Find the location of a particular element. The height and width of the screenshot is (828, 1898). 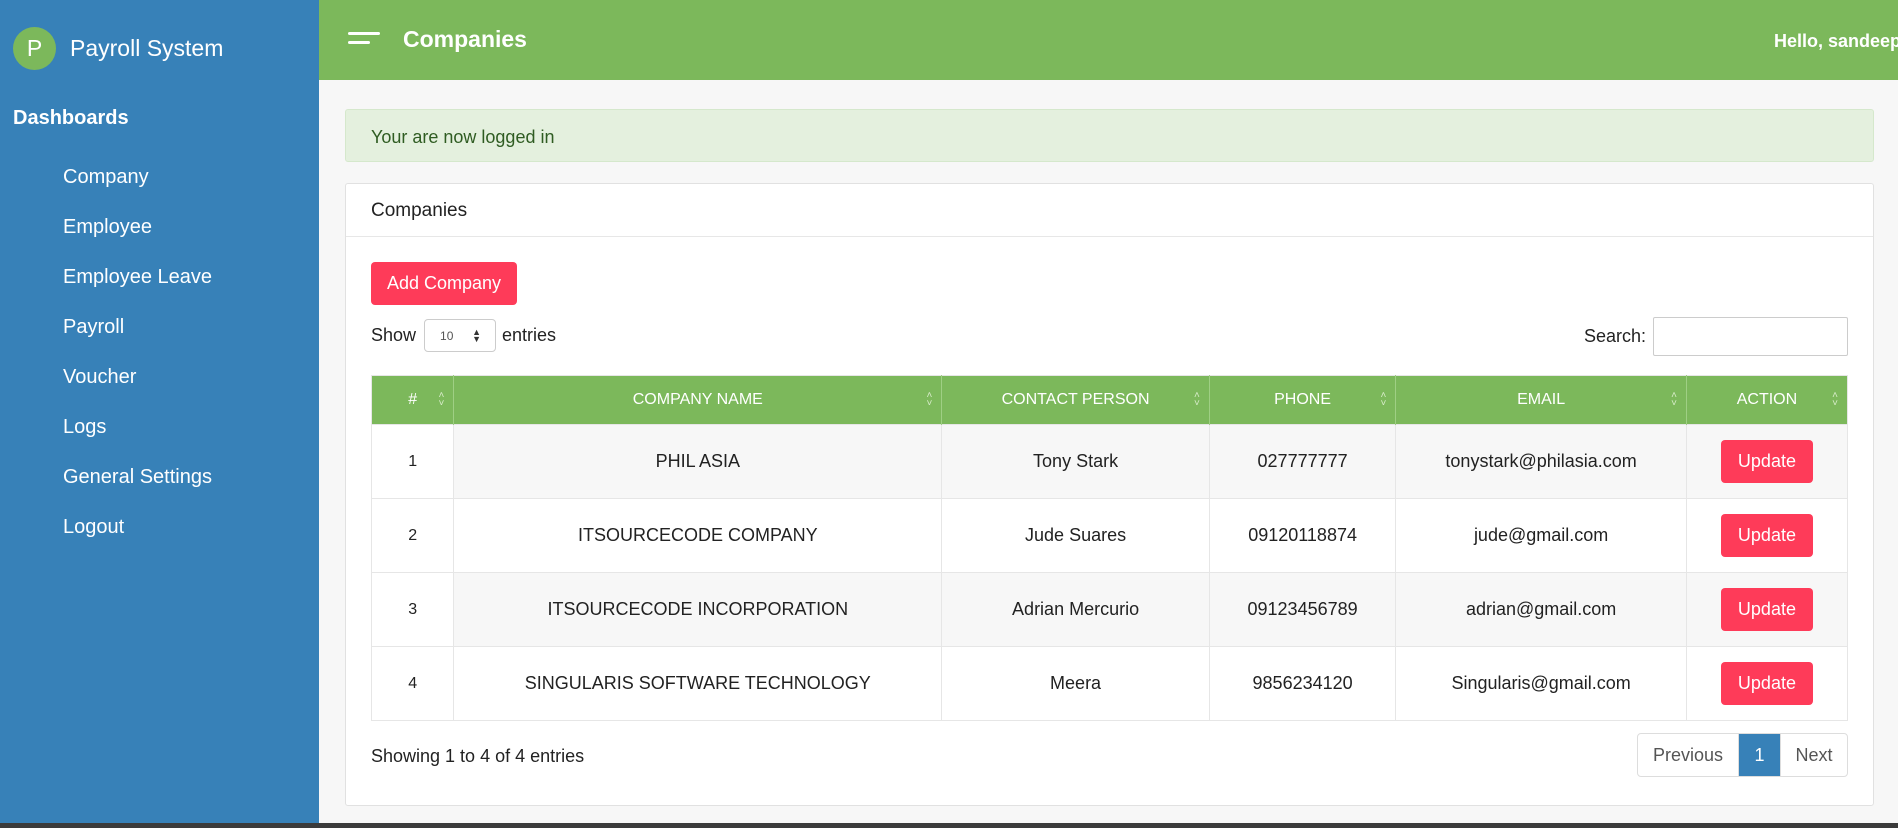

table-search: Search: is located at coordinates (1716, 336).